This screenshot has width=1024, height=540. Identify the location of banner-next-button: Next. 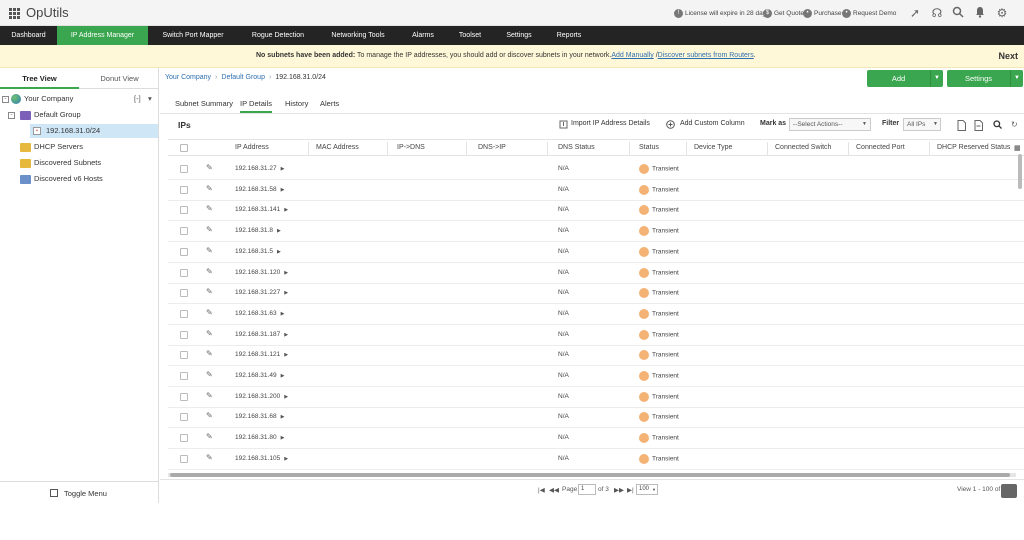
(1008, 56).